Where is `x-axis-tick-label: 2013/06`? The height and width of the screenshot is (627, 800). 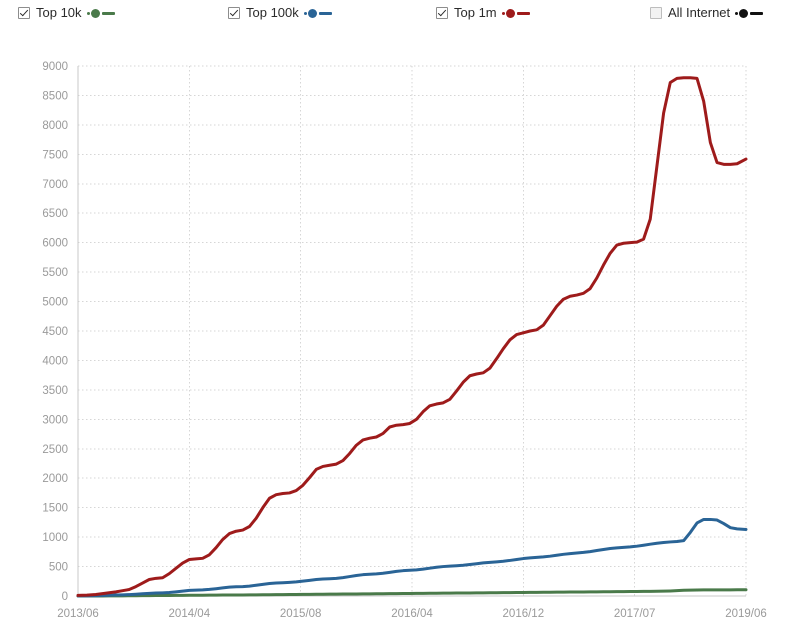 x-axis-tick-label: 2013/06 is located at coordinates (78, 614).